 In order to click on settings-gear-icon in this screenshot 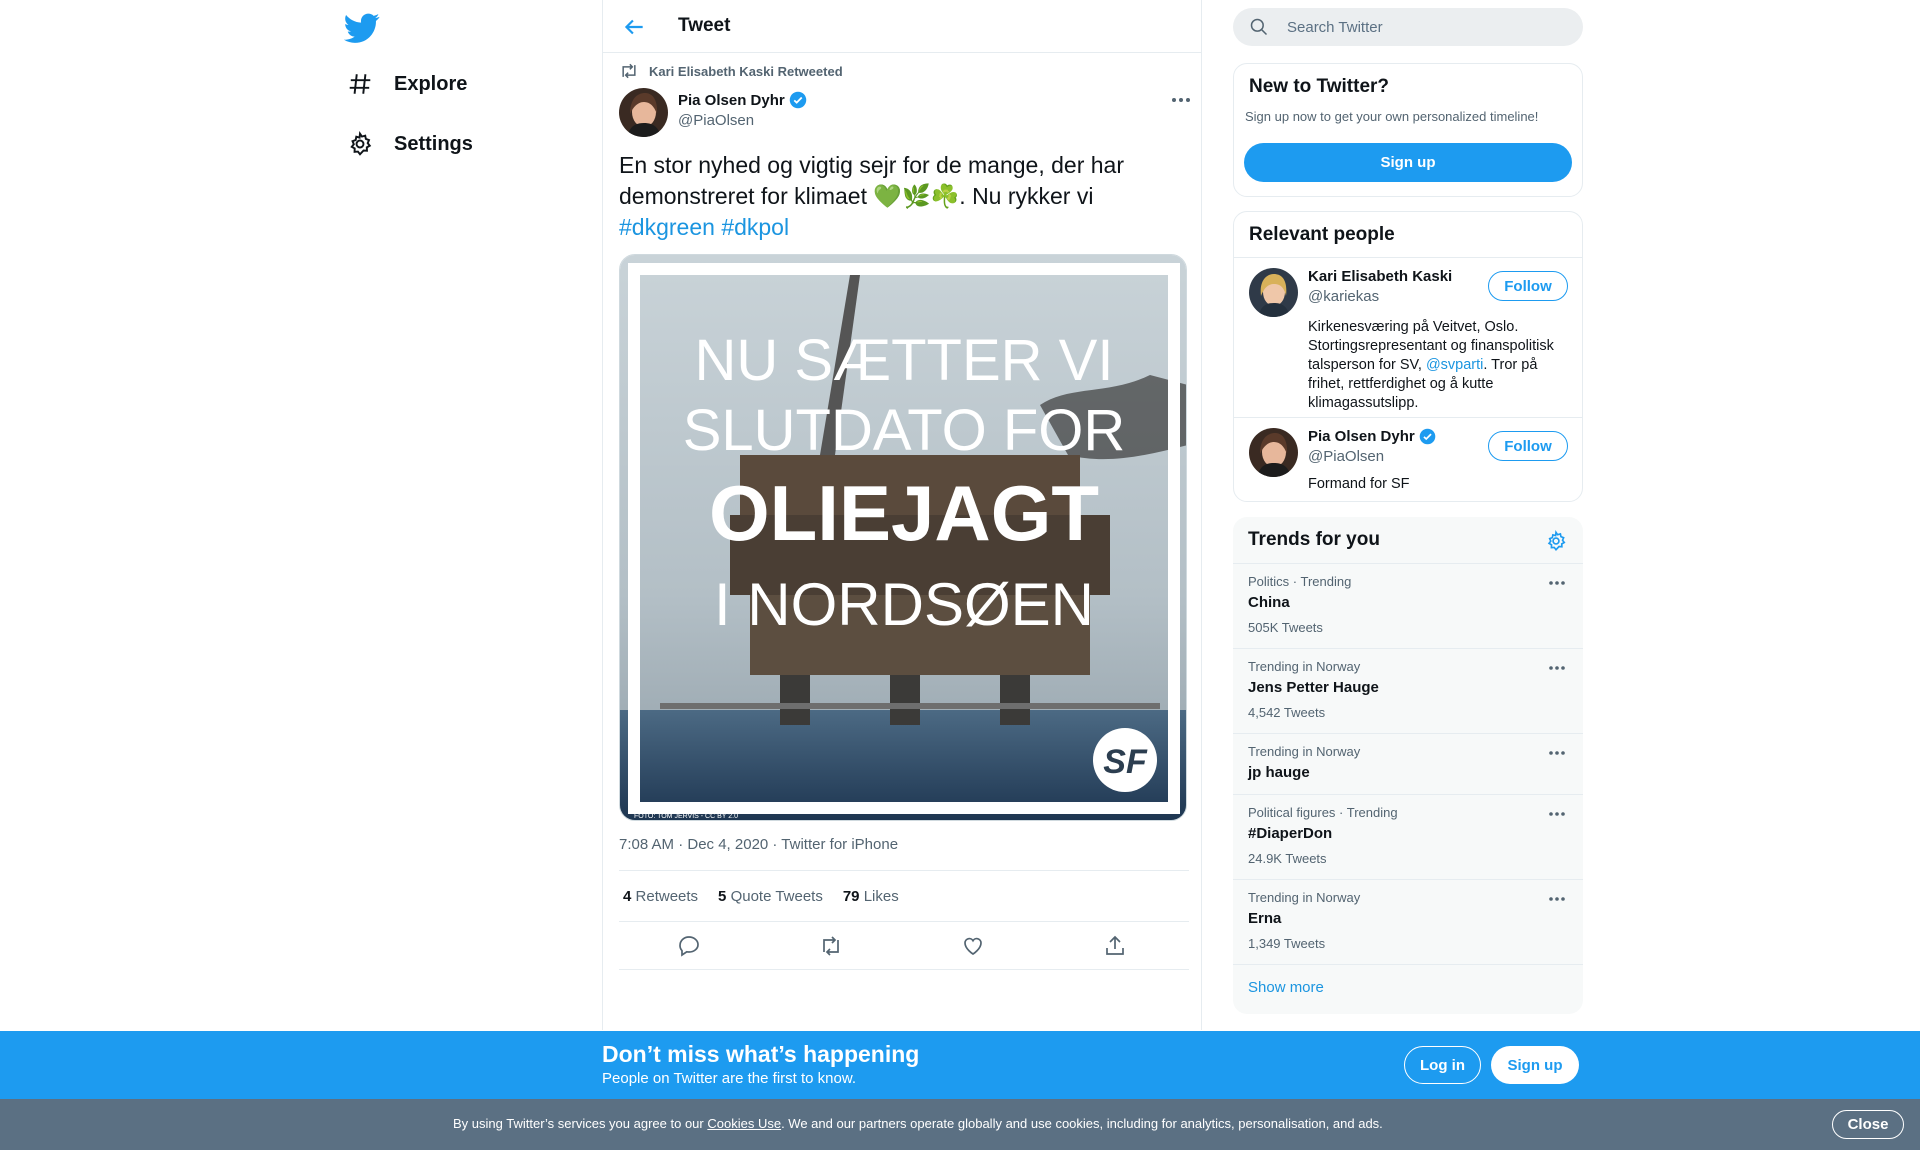, I will do `click(1556, 541)`.